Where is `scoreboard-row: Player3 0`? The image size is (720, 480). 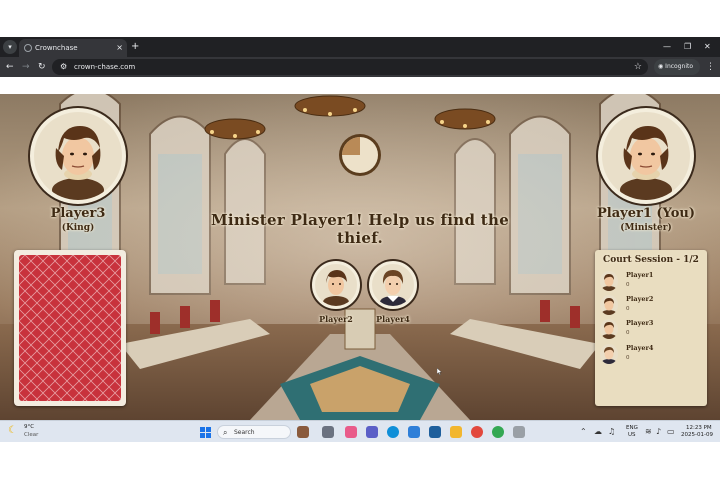
scoreboard-row: Player3 0 is located at coordinates (652, 330).